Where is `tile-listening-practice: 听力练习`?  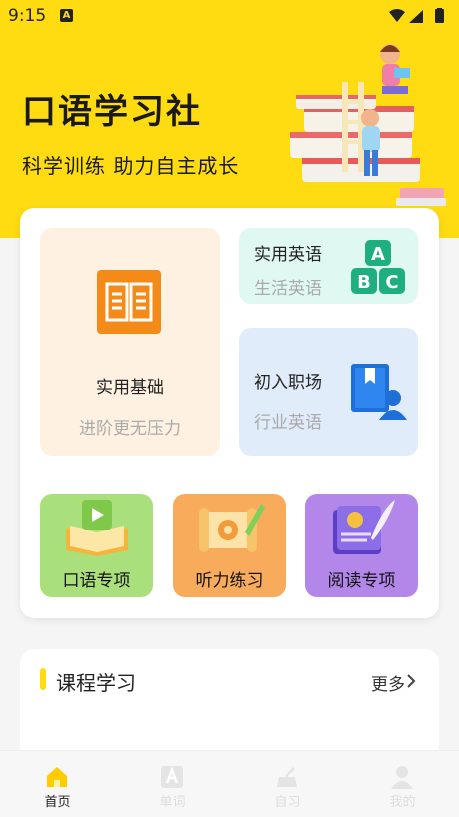 tile-listening-practice: 听力练习 is located at coordinates (229, 545).